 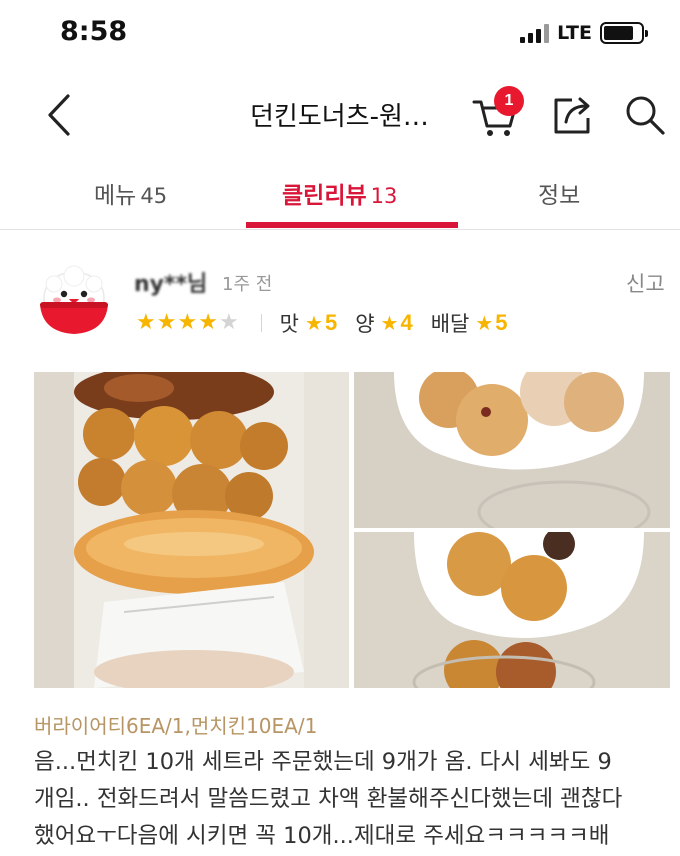 I want to click on taste-label: 맛, so click(x=289, y=324).